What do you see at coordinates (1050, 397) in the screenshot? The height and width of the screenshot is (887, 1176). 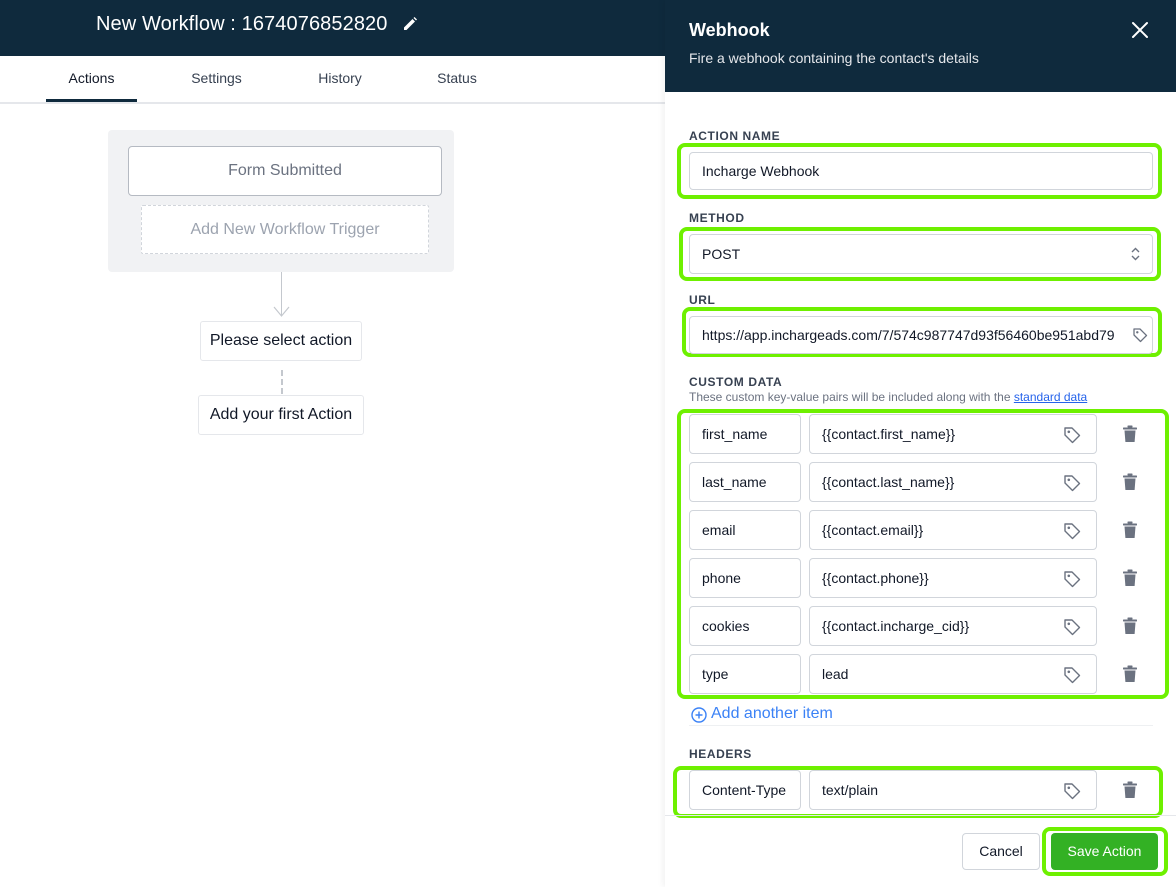 I see `standard-data-link: standard data` at bounding box center [1050, 397].